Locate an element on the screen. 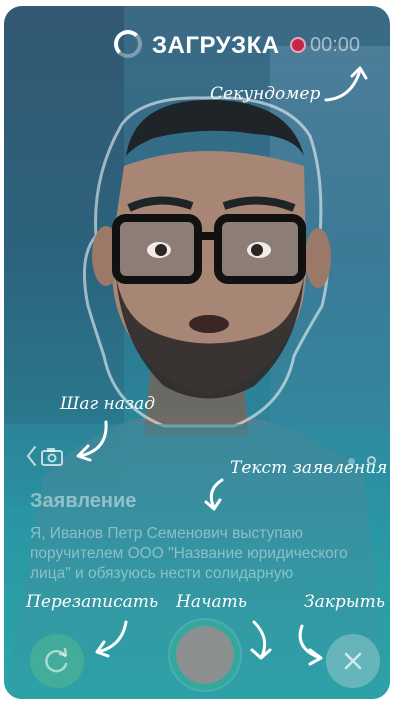  hint-start: Начать is located at coordinates (212, 602).